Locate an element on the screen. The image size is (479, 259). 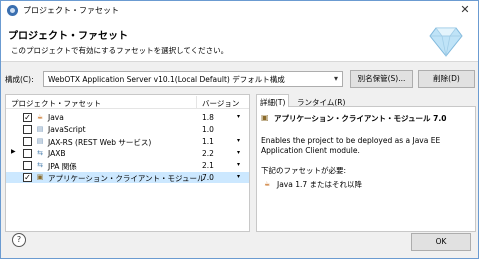
facet-row-java: ✓ ☕ Java 1.8 ▾ is located at coordinates (127, 117).